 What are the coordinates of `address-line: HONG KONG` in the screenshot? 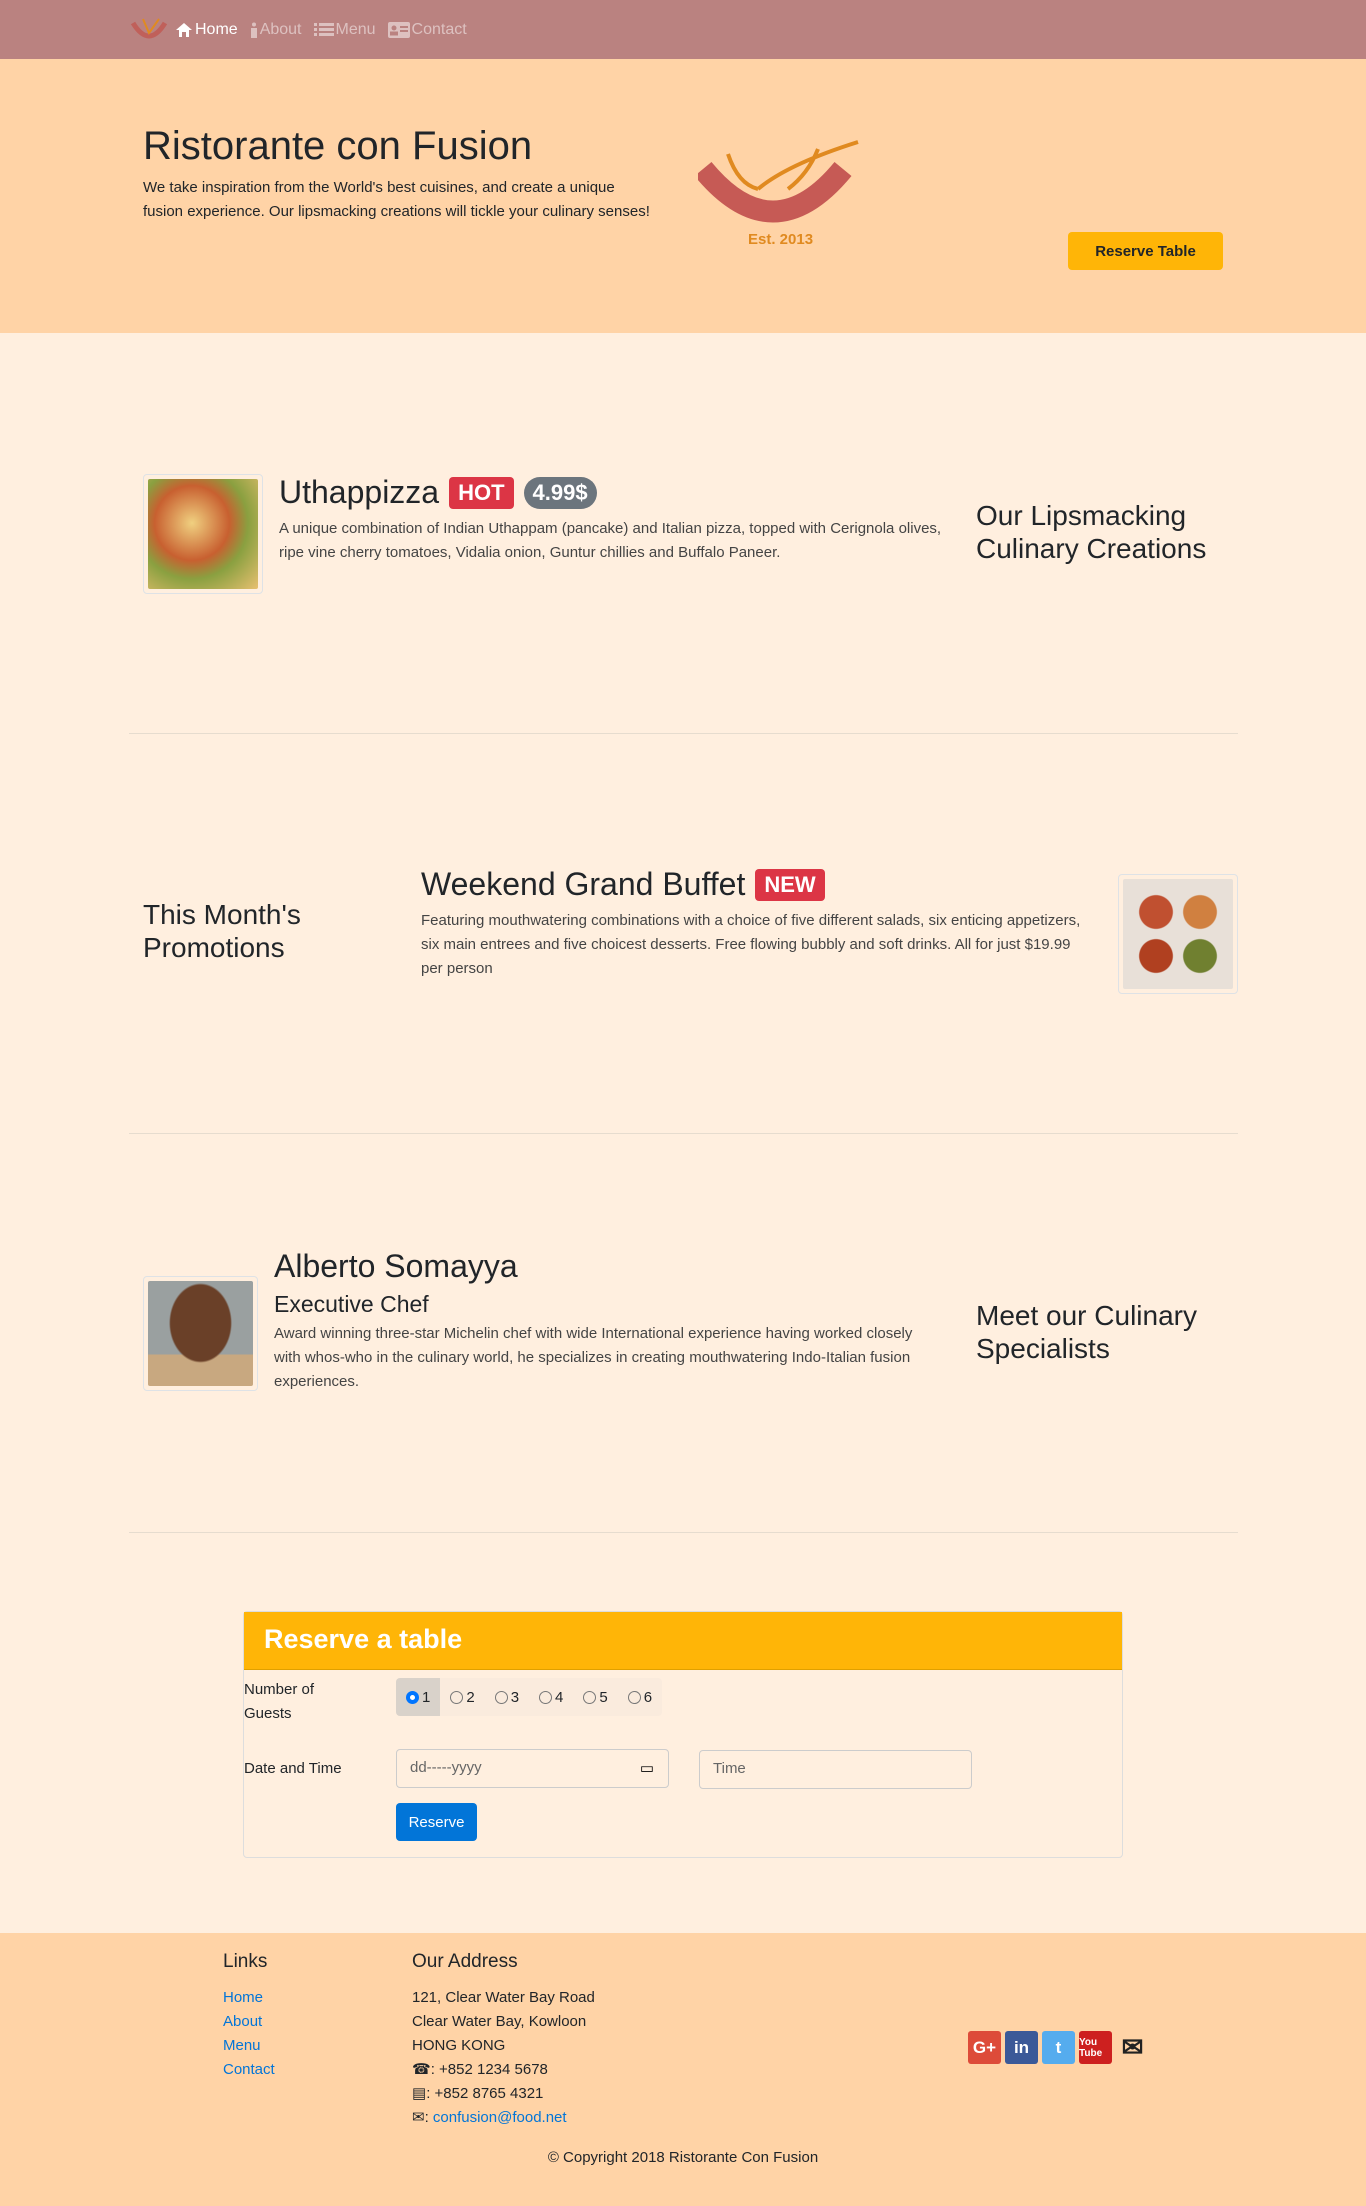 It's located at (459, 2045).